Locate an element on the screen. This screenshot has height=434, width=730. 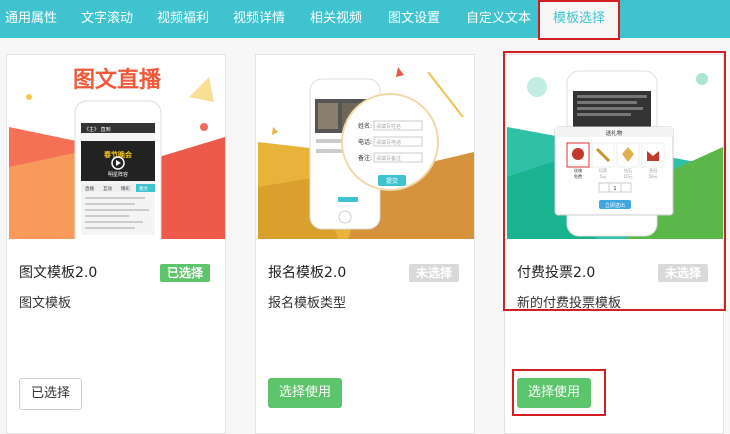
preview-tab-2: 互动 is located at coordinates (107, 188).